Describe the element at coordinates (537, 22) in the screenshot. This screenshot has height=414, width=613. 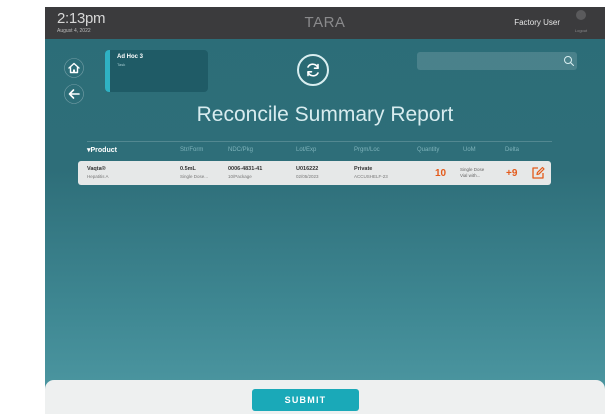
I see `current-user: Factory User` at that location.